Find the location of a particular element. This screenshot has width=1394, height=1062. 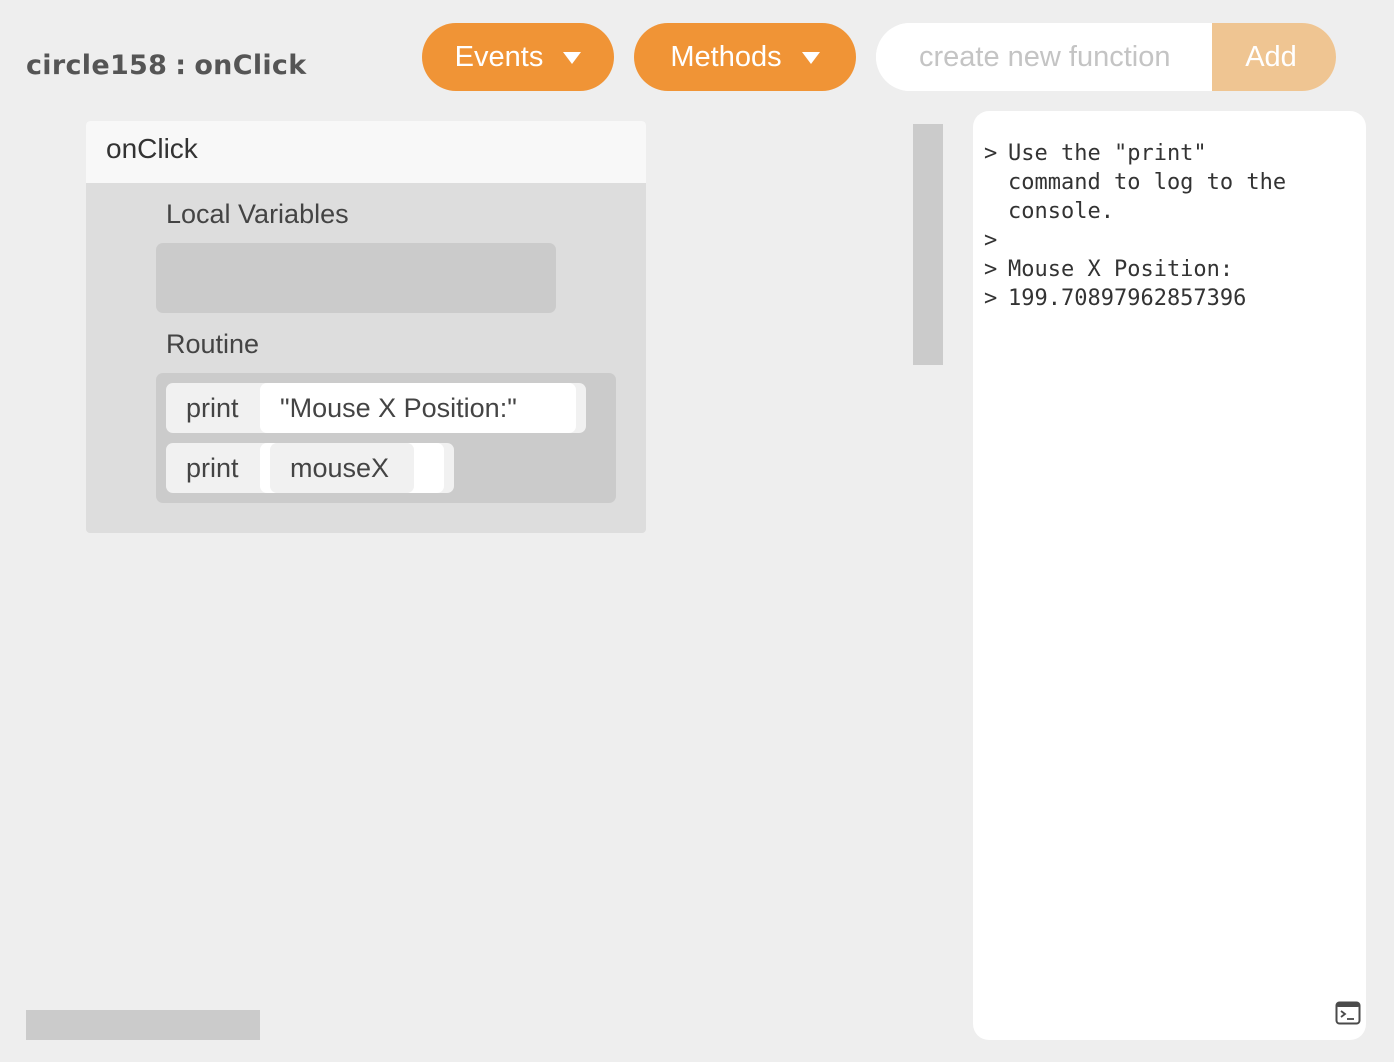

console-message is located at coordinates (1153, 240).